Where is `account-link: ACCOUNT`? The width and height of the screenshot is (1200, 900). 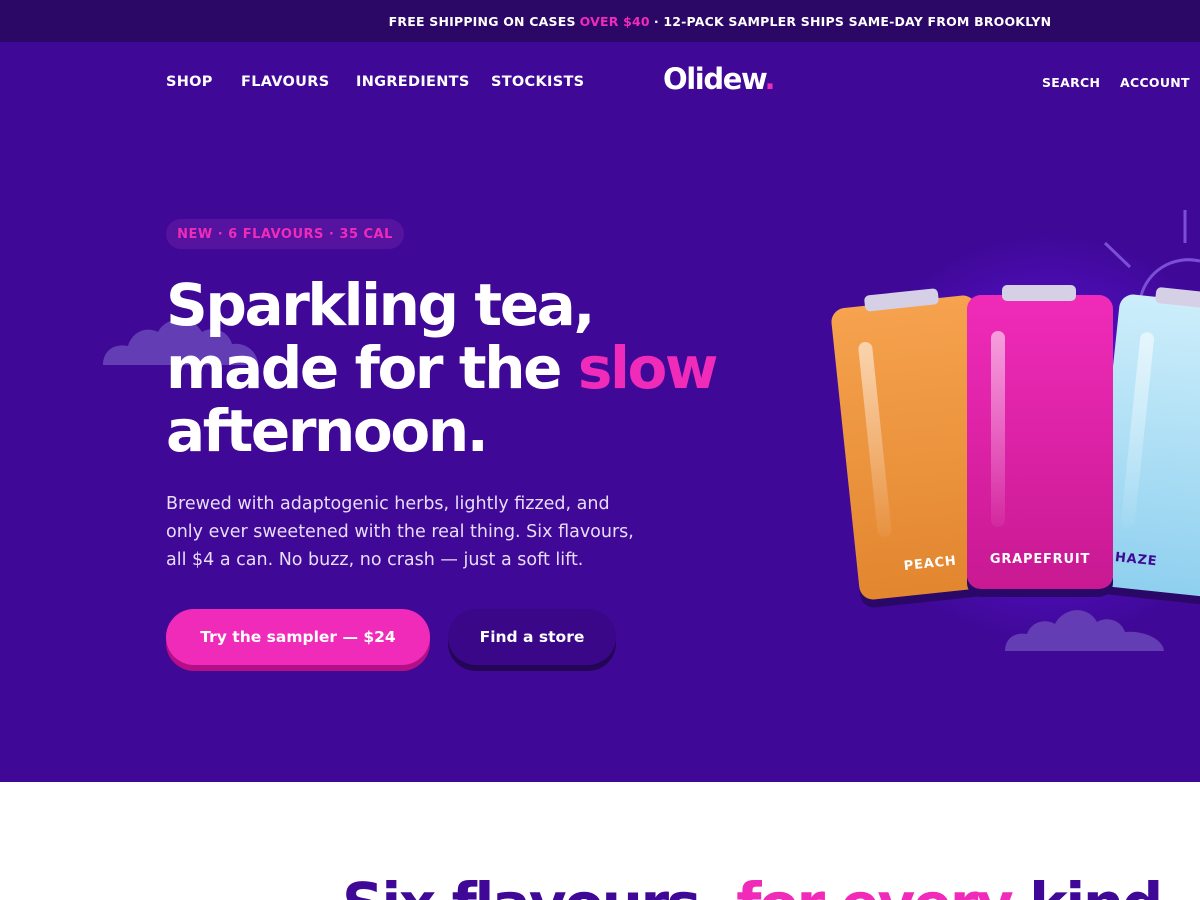 account-link: ACCOUNT is located at coordinates (1155, 82).